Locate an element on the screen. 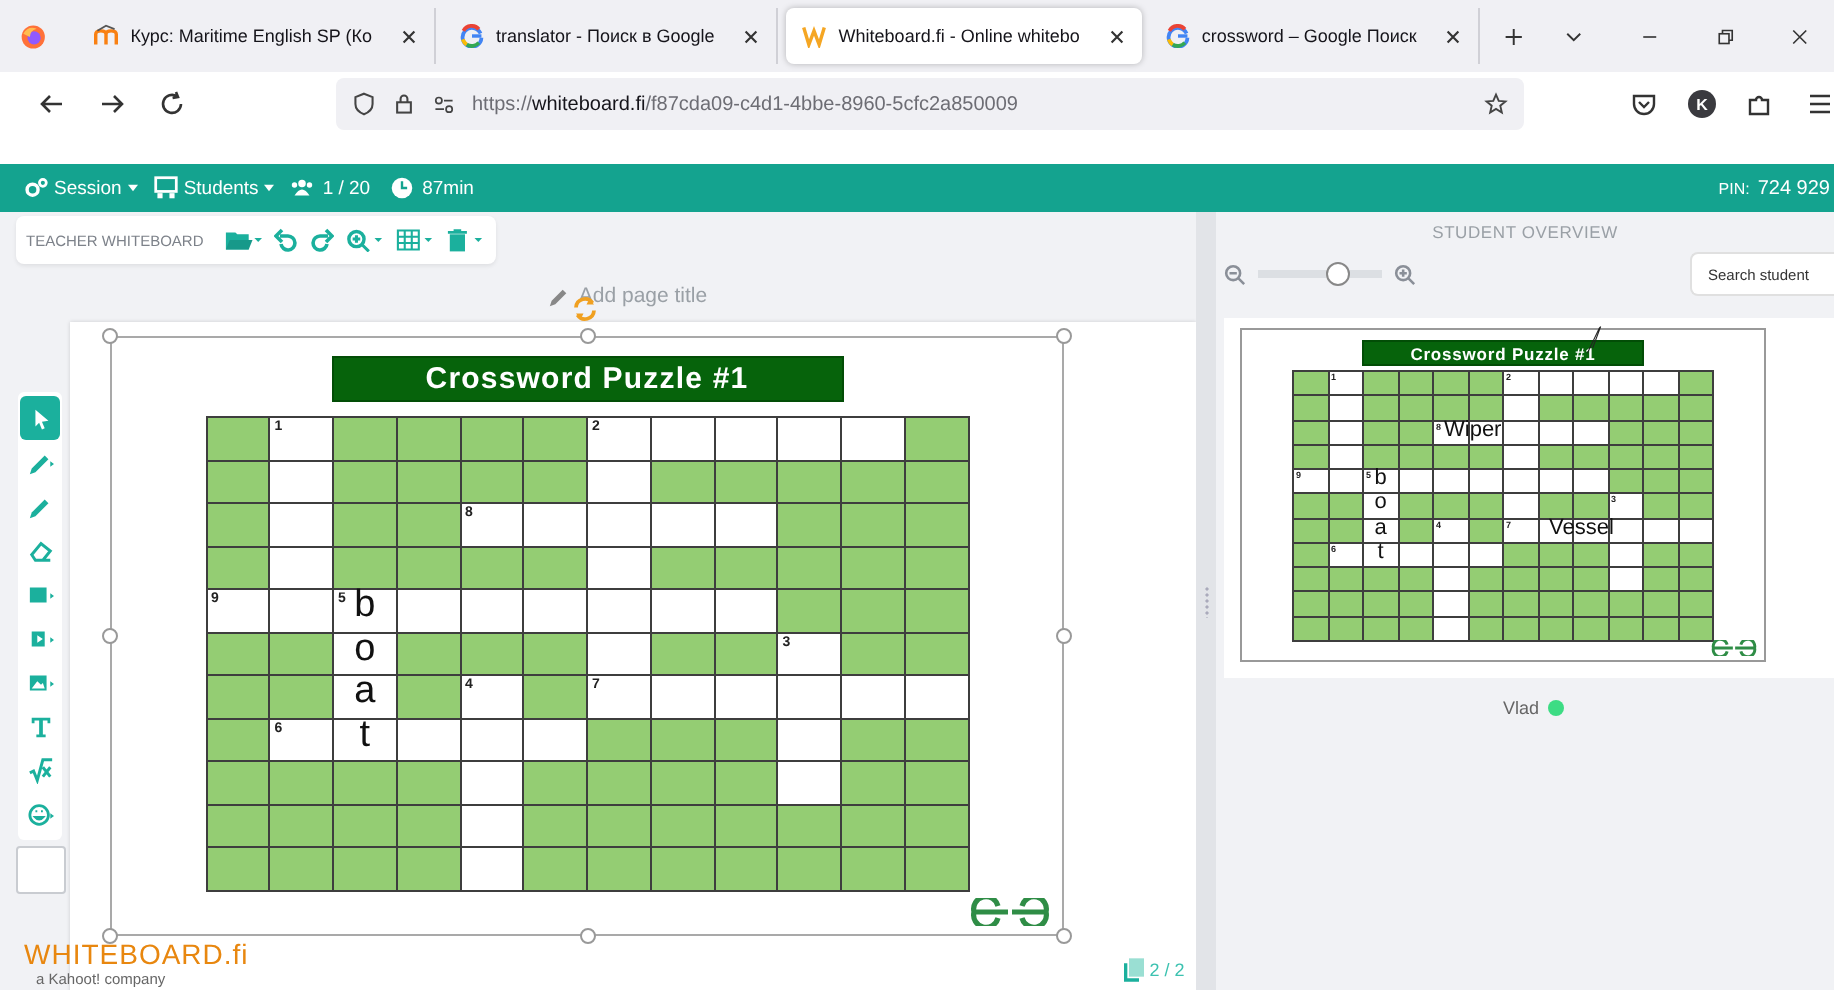 Image resolution: width=1834 pixels, height=990 pixels. smiley-icon is located at coordinates (40, 814).